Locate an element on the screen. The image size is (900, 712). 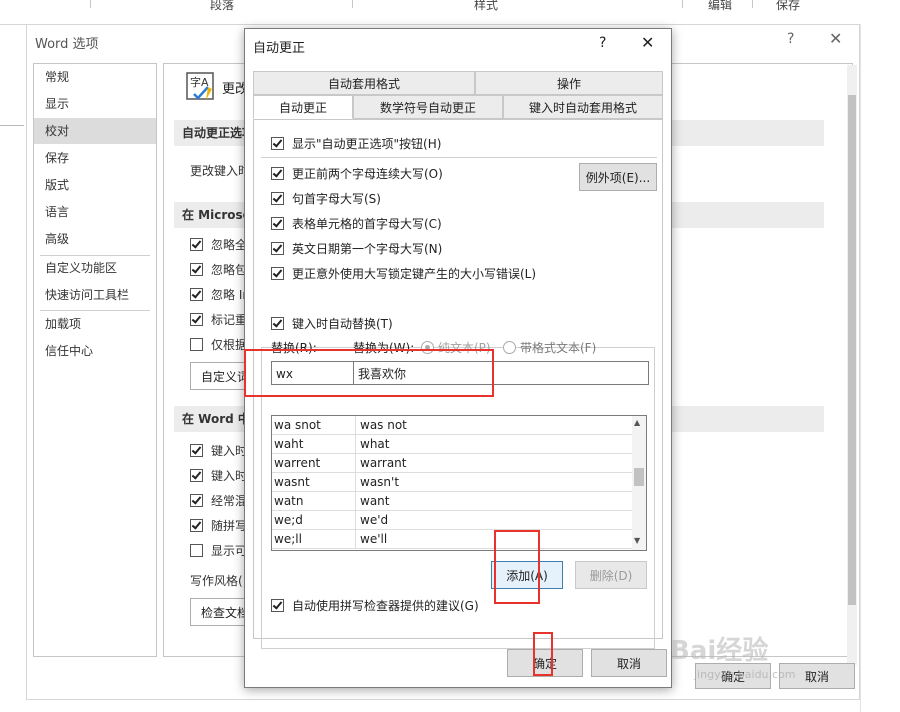
nav-item-quick-access-toolbar: 快速访问工具栏 is located at coordinates (95, 295).